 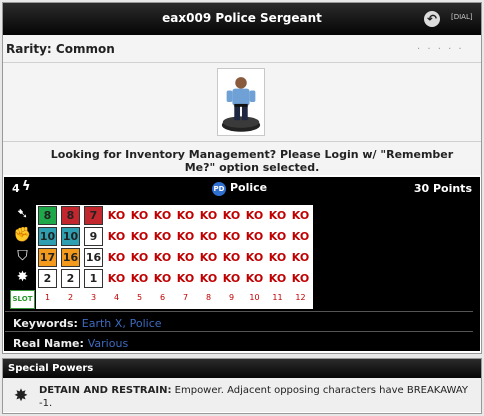 What do you see at coordinates (60, 49) in the screenshot?
I see `rarity-label: Rarity: Common` at bounding box center [60, 49].